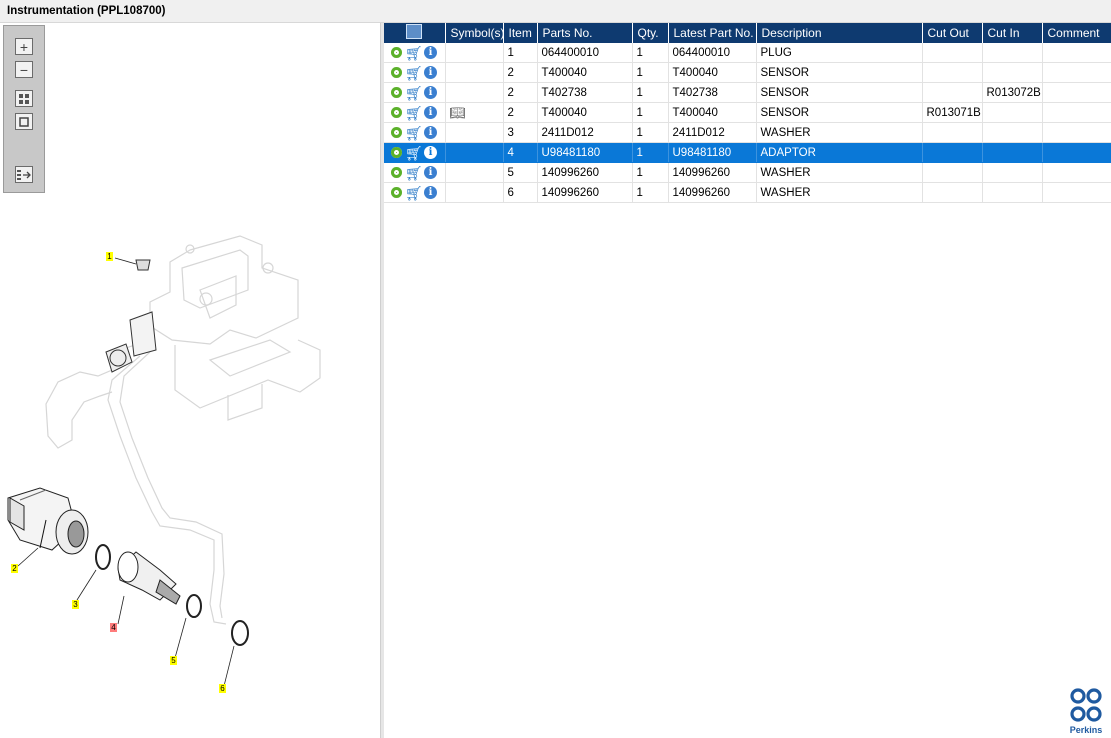  I want to click on latest-part-no-cell: T402738, so click(712, 92).